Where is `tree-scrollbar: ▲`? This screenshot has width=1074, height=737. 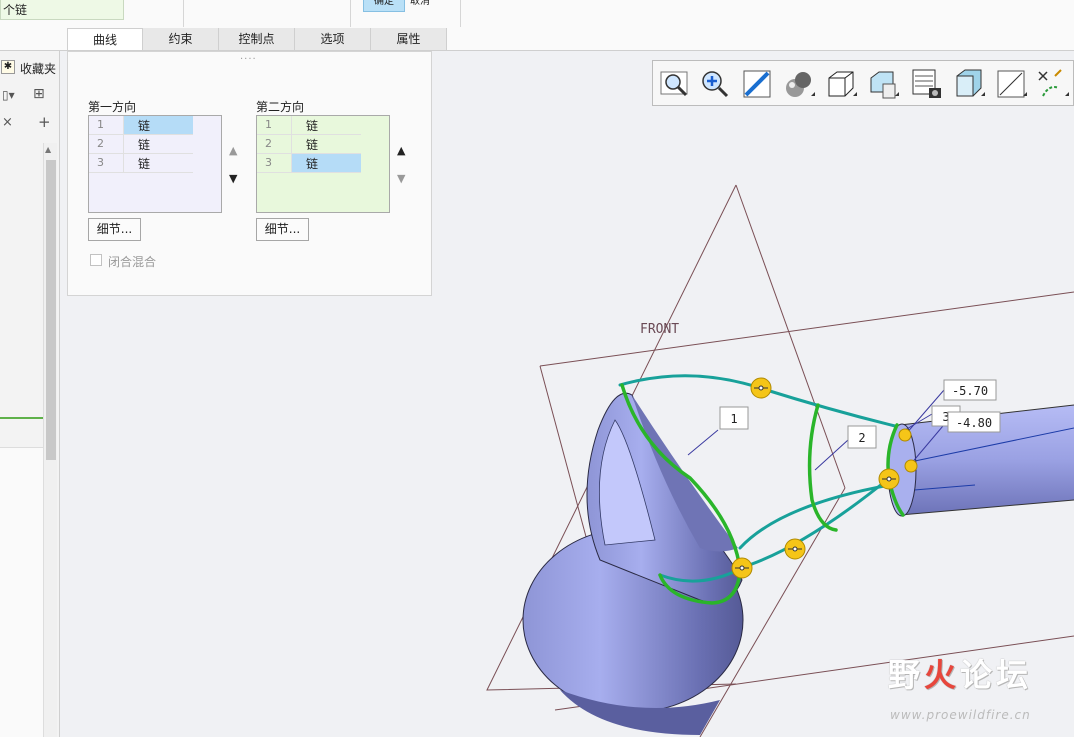 tree-scrollbar: ▲ is located at coordinates (50, 440).